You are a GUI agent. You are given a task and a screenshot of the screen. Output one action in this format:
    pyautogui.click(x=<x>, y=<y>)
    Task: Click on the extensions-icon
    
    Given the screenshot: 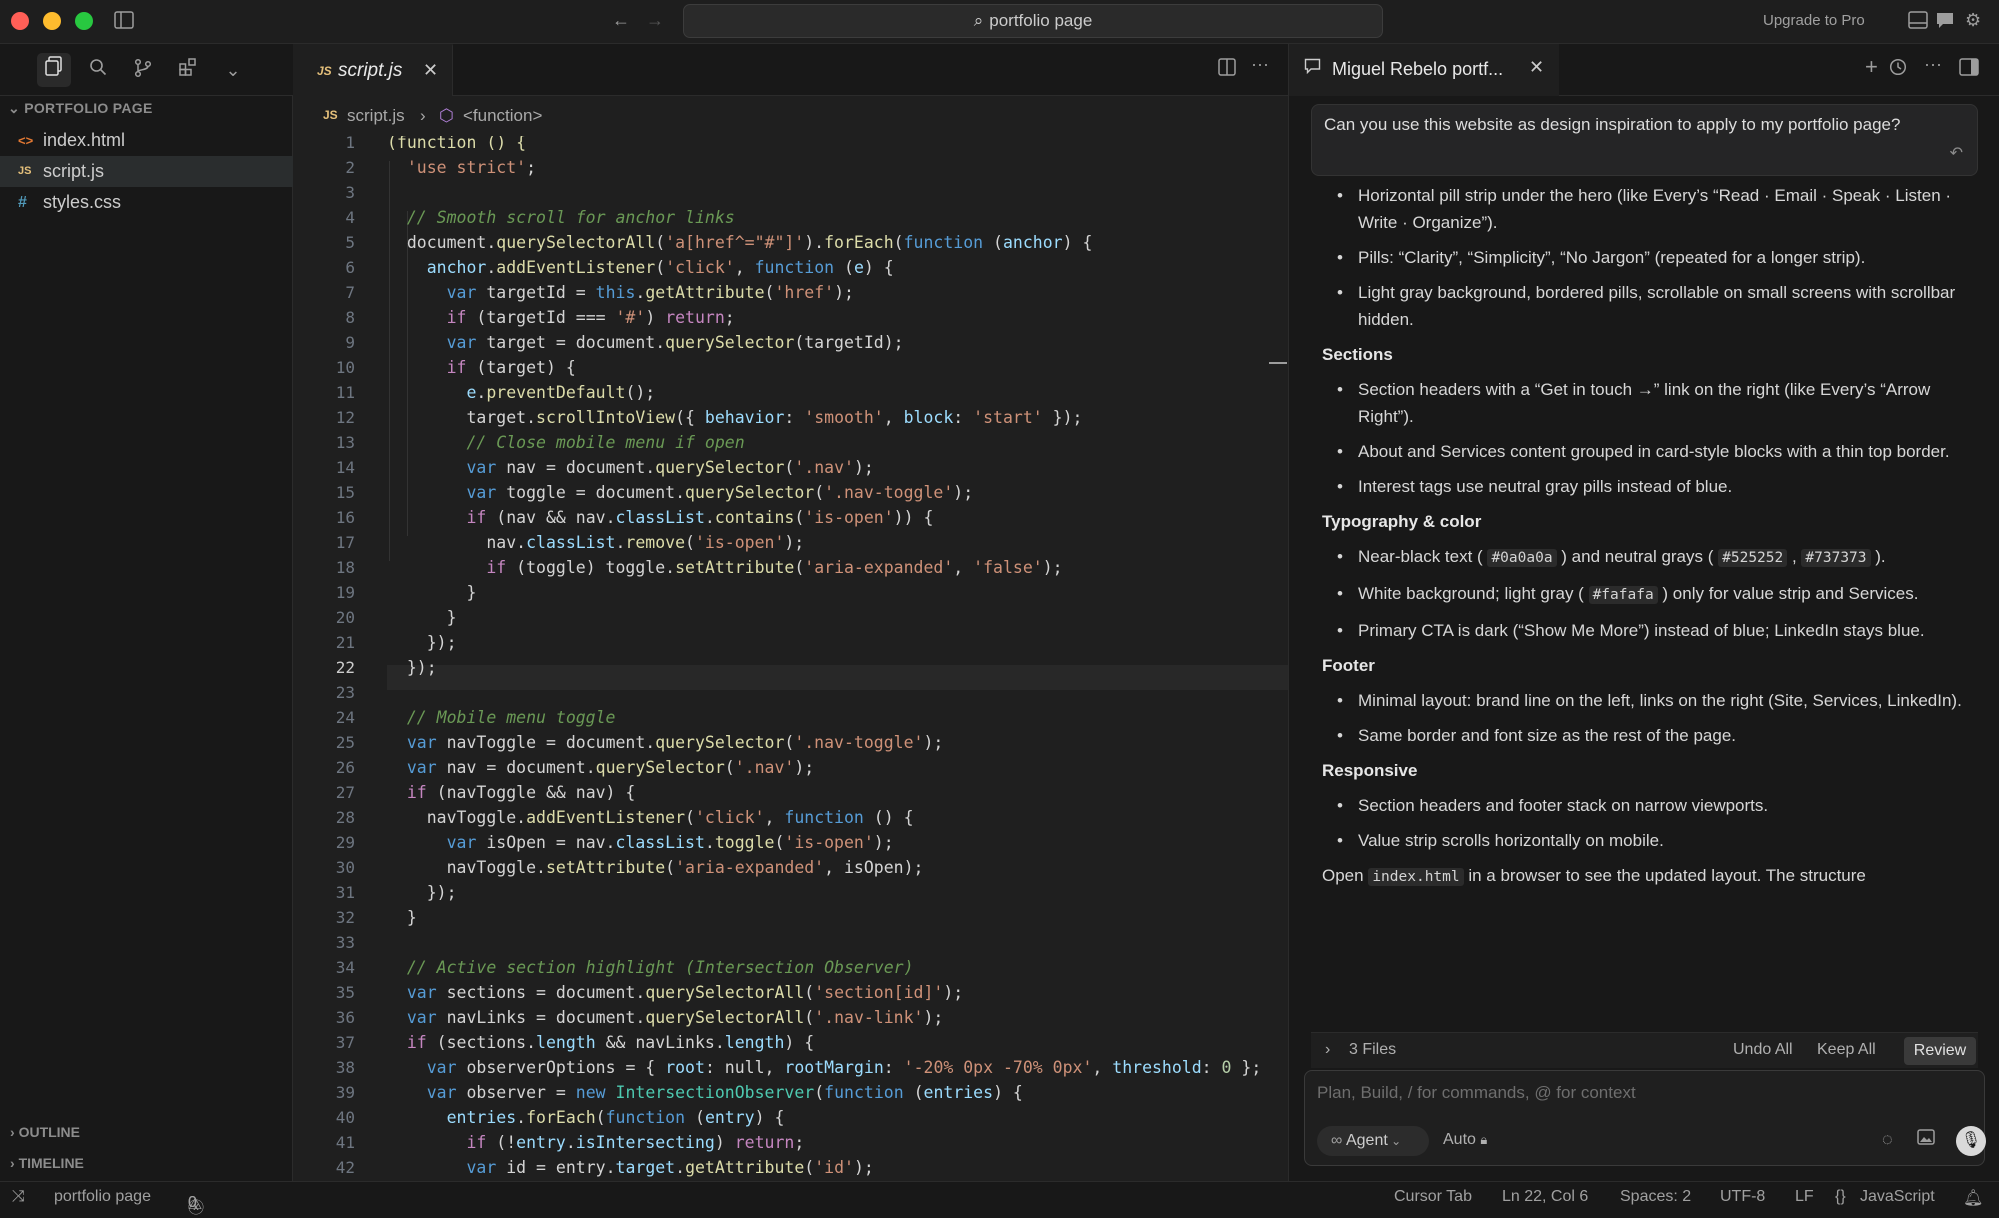 What is the action you would take?
    pyautogui.click(x=188, y=70)
    